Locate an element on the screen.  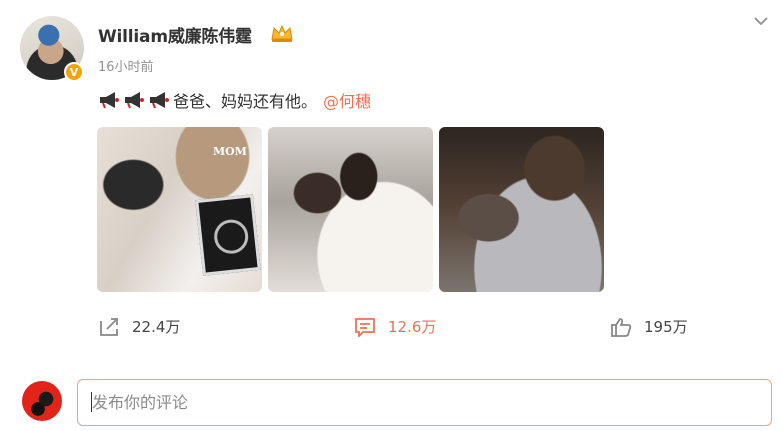
like-icon is located at coordinates (621, 327).